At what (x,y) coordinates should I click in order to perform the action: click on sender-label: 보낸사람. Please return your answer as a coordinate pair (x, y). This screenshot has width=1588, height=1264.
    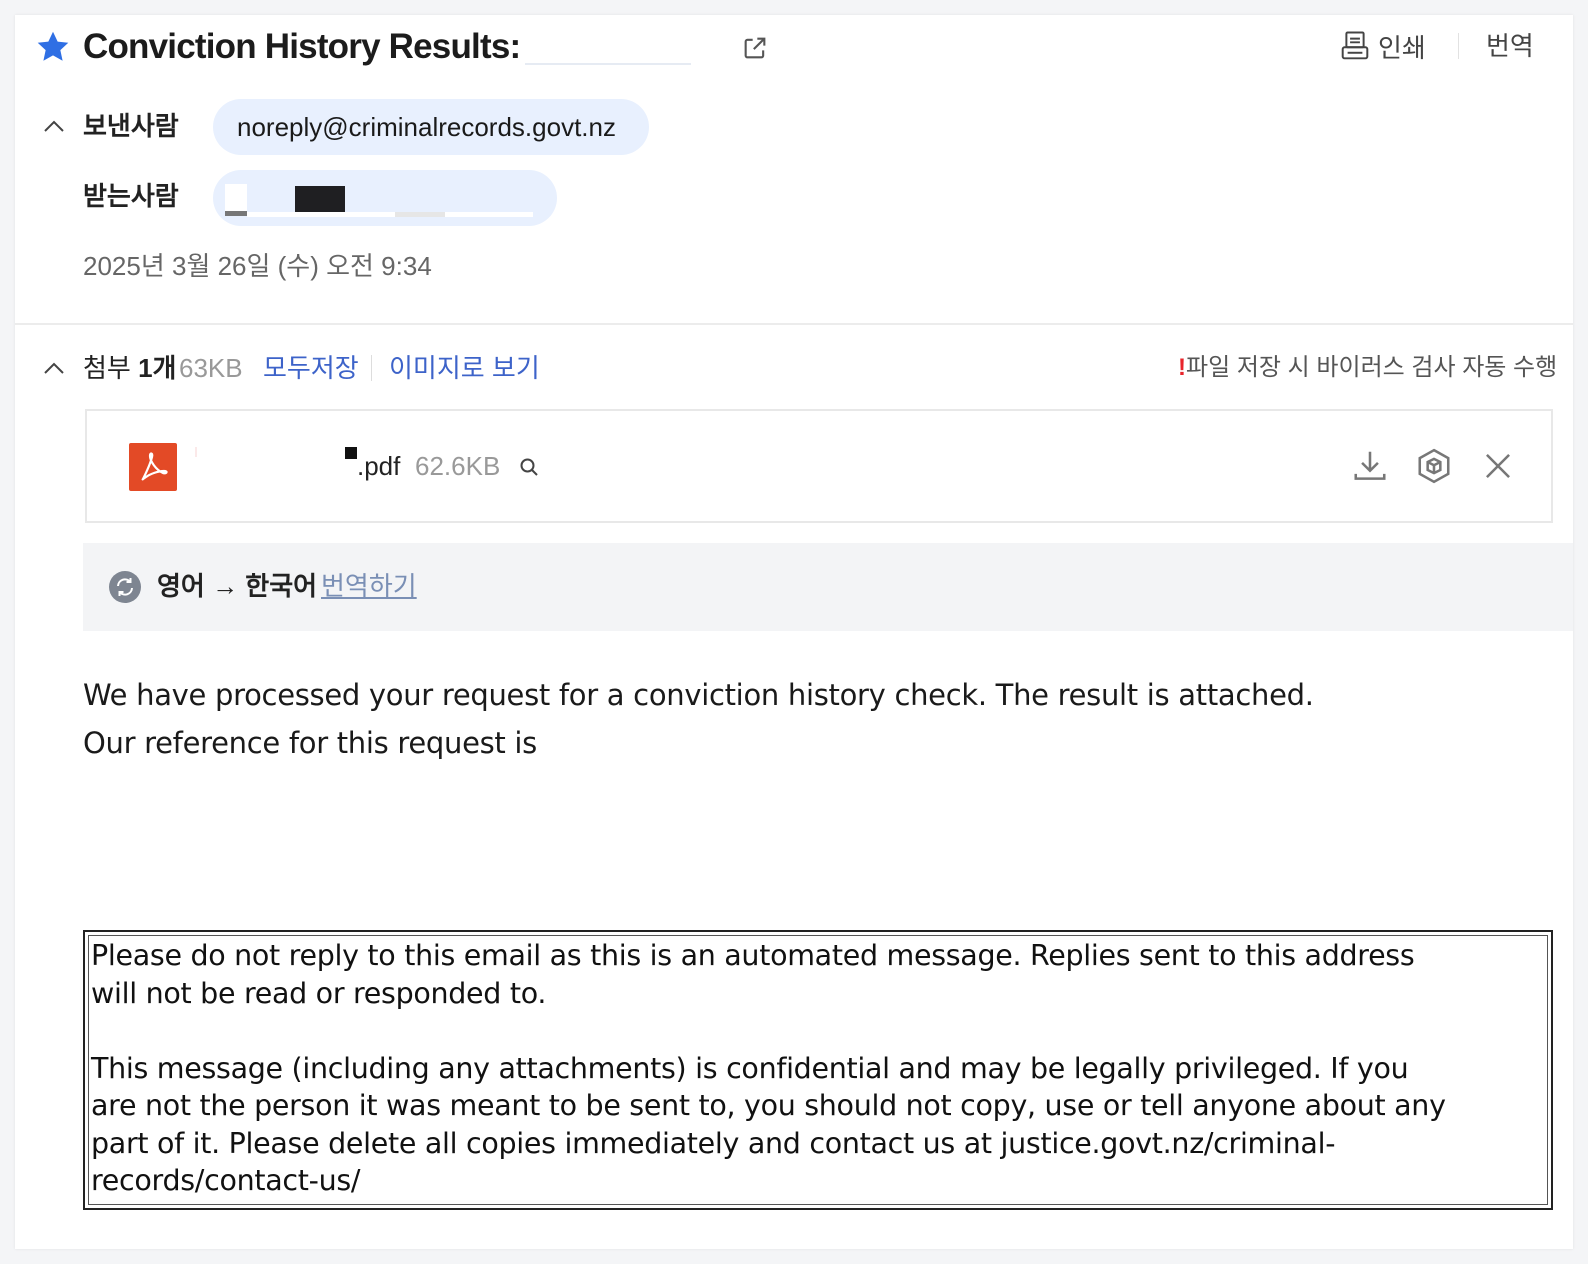
    Looking at the image, I should click on (131, 126).